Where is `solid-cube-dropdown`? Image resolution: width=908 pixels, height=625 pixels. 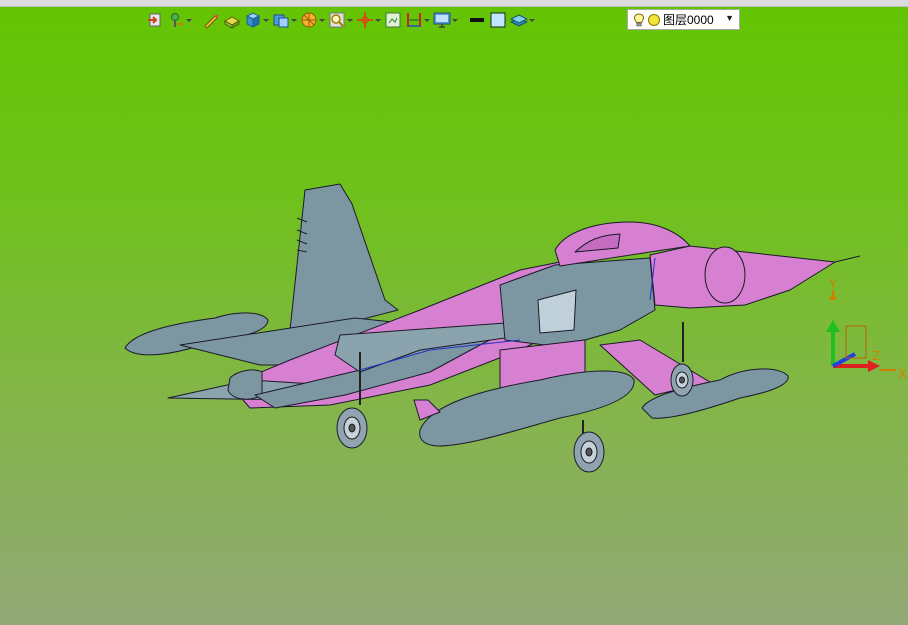 solid-cube-dropdown is located at coordinates (265, 20).